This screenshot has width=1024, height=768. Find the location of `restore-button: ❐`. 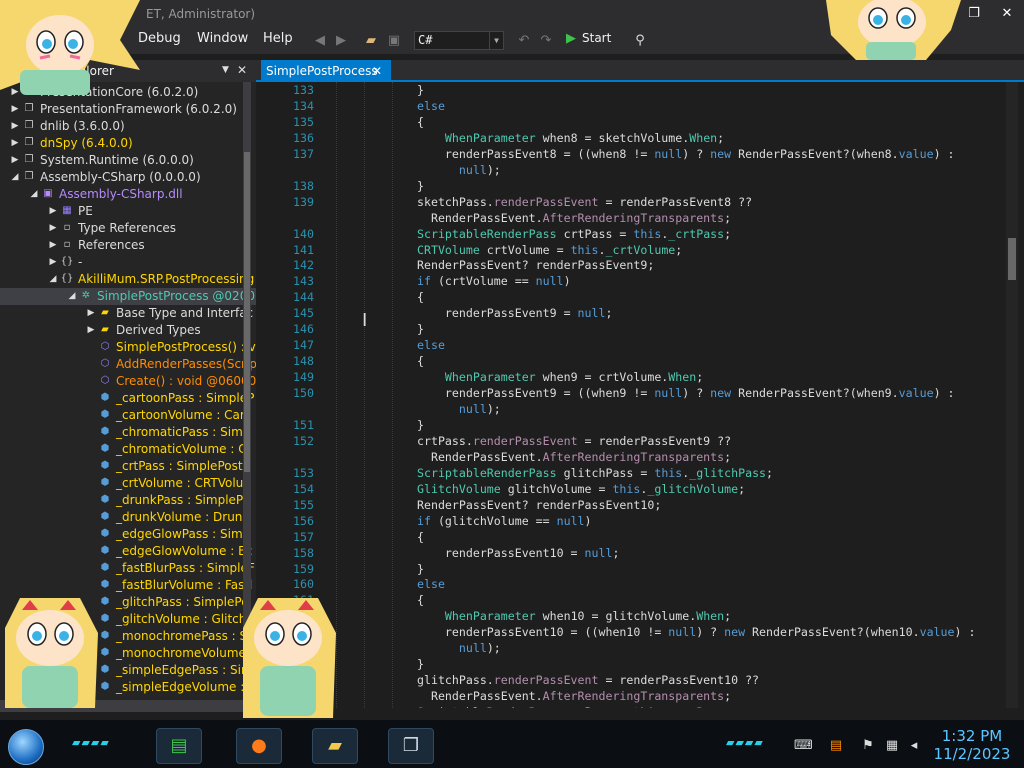

restore-button: ❐ is located at coordinates (974, 14).